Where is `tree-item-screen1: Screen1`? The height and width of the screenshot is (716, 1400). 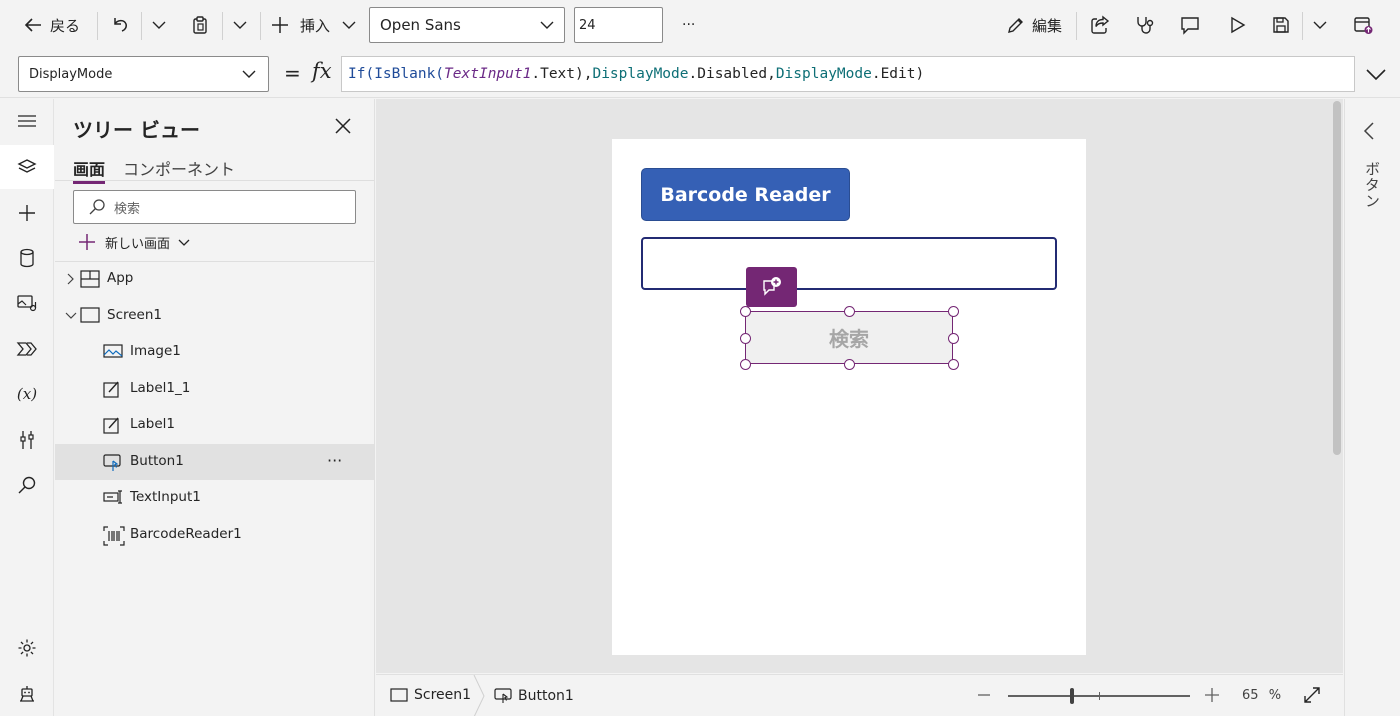
tree-item-screen1: Screen1 is located at coordinates (214, 316).